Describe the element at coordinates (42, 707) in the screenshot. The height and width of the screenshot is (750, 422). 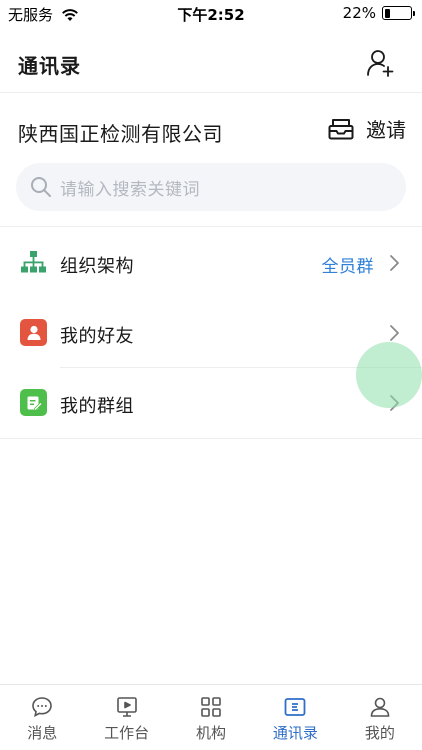
I see `chat-bubble-icon` at that location.